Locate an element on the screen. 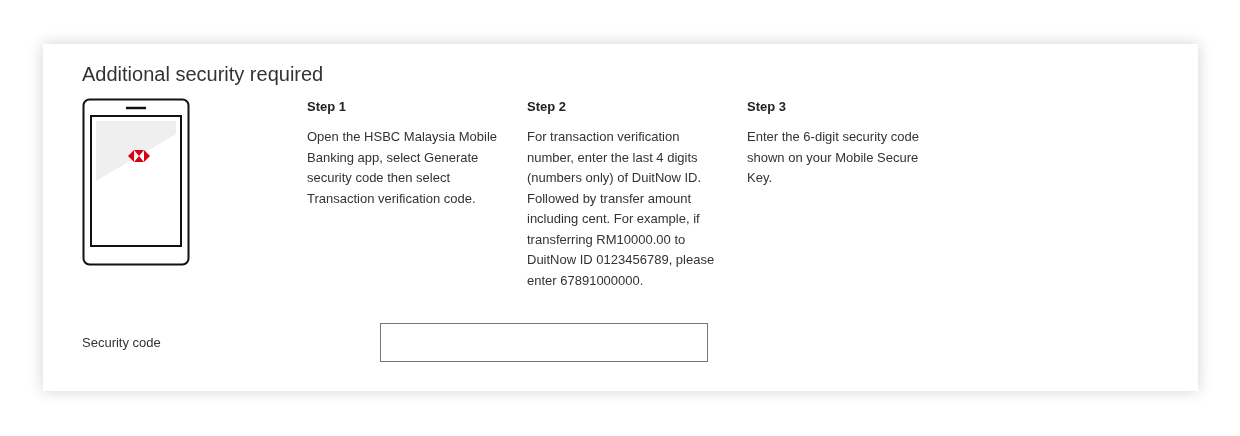 The height and width of the screenshot is (436, 1240). step-heading: Step 1 is located at coordinates (327, 107).